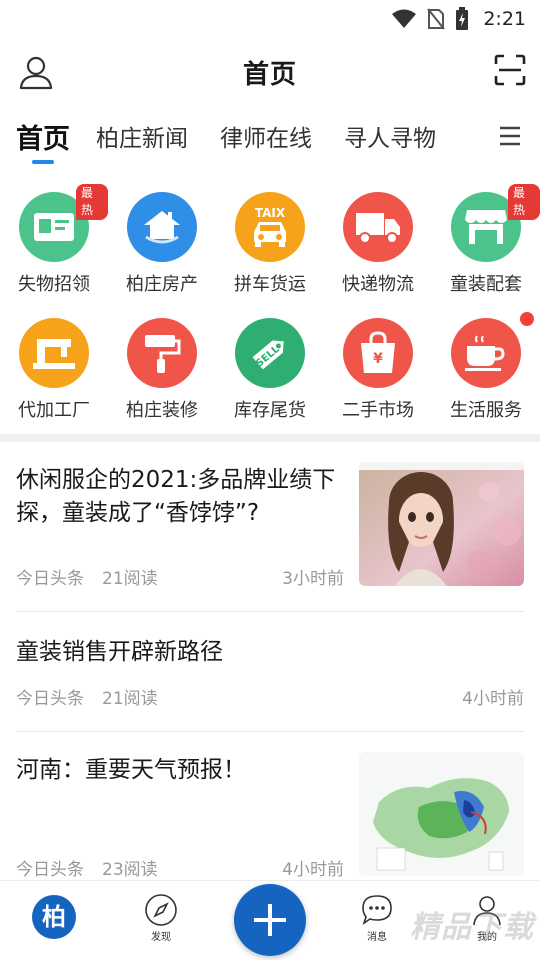  I want to click on grid-item-lost-found: 最热 失物招领, so click(54, 241).